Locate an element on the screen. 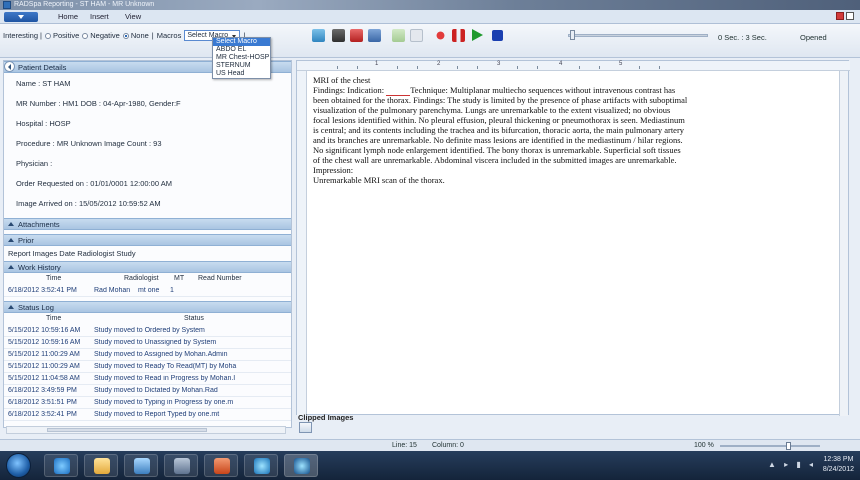  work-history-header: Work History is located at coordinates (147, 267).